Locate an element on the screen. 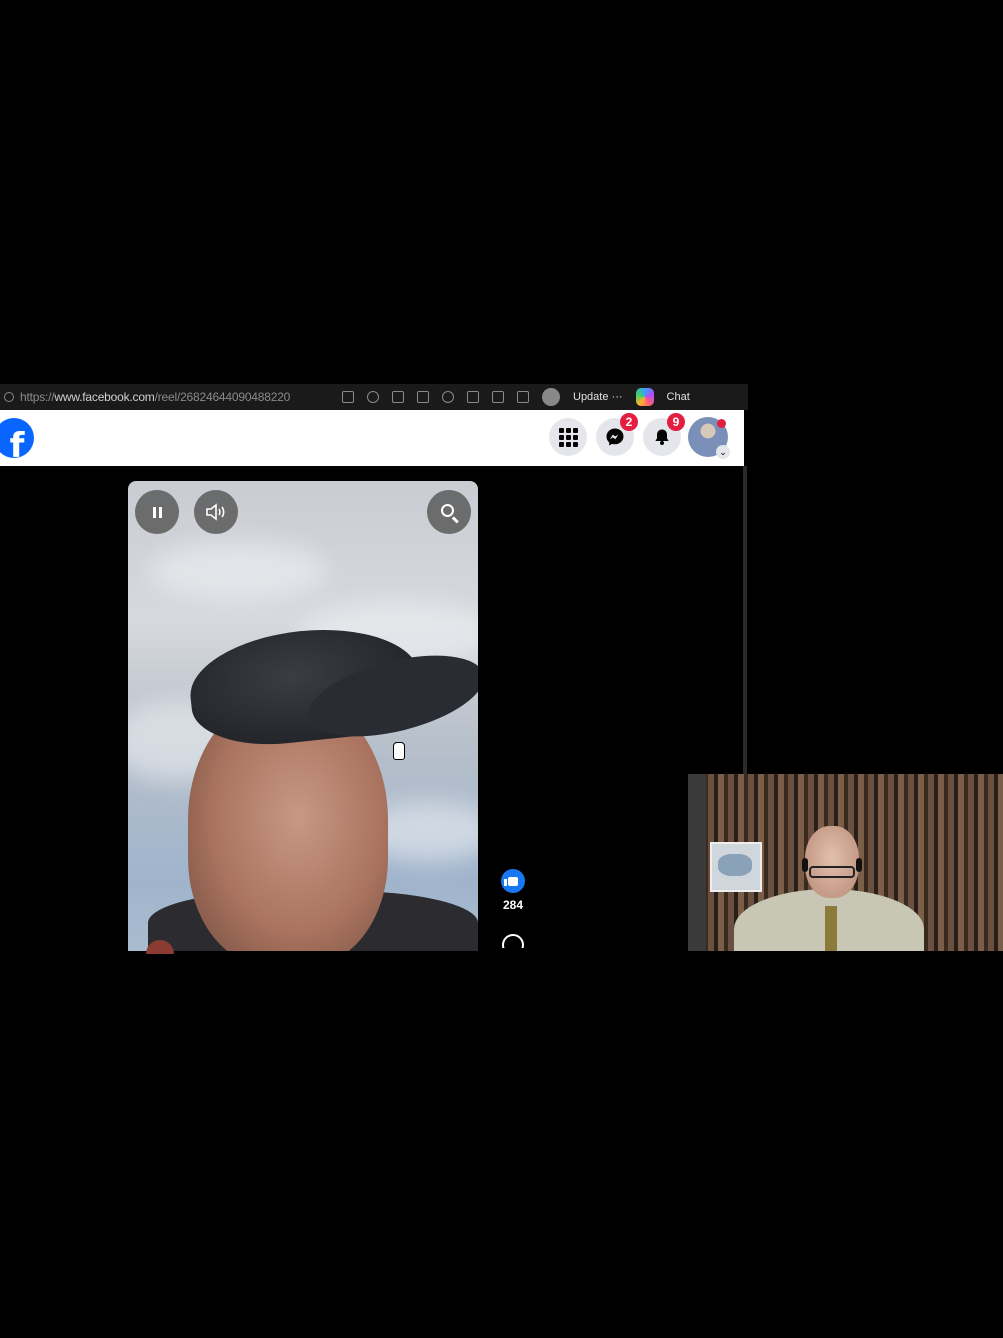  grid-icon is located at coordinates (568, 437).